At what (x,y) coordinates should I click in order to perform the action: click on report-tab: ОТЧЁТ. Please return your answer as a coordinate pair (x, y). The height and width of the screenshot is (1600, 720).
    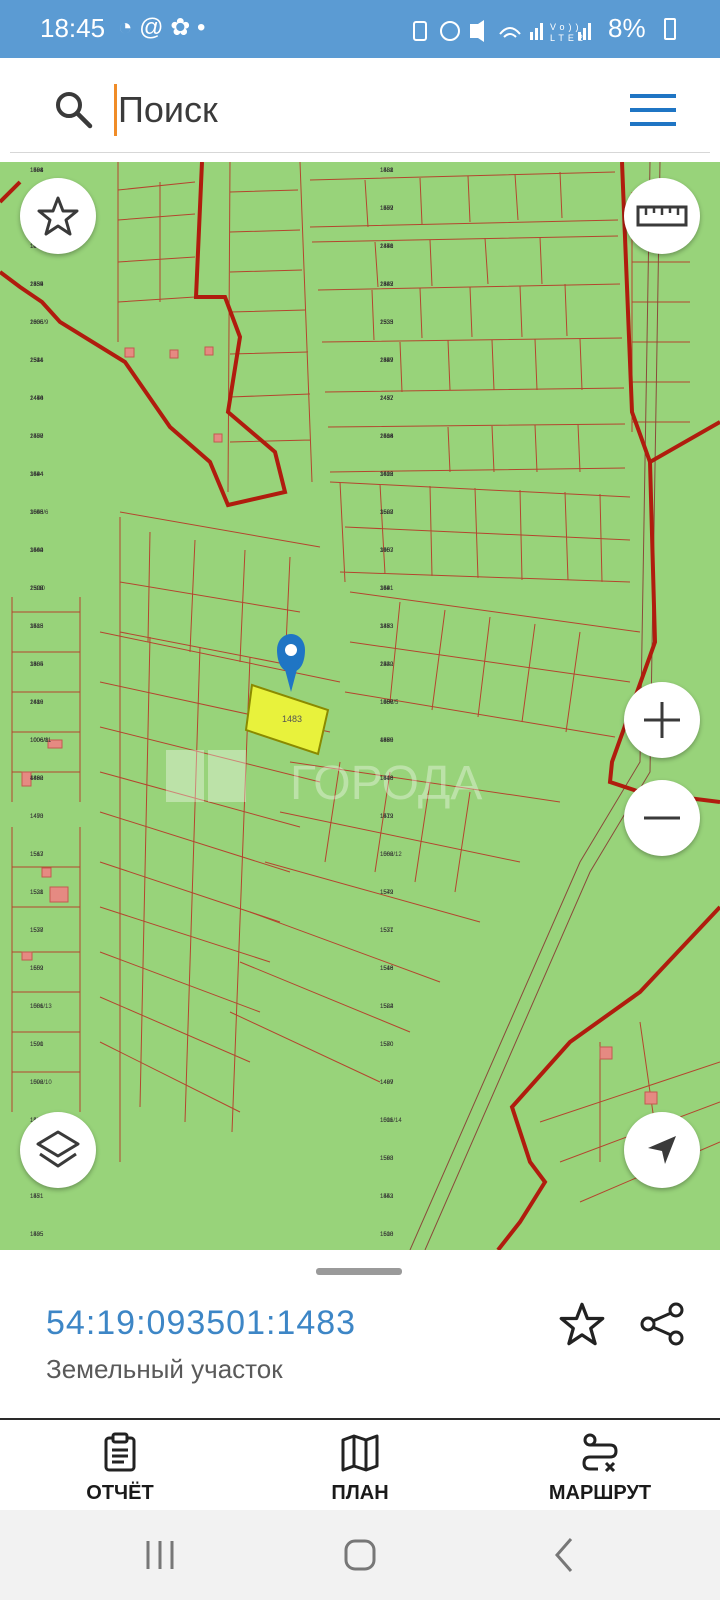
    Looking at the image, I should click on (120, 1466).